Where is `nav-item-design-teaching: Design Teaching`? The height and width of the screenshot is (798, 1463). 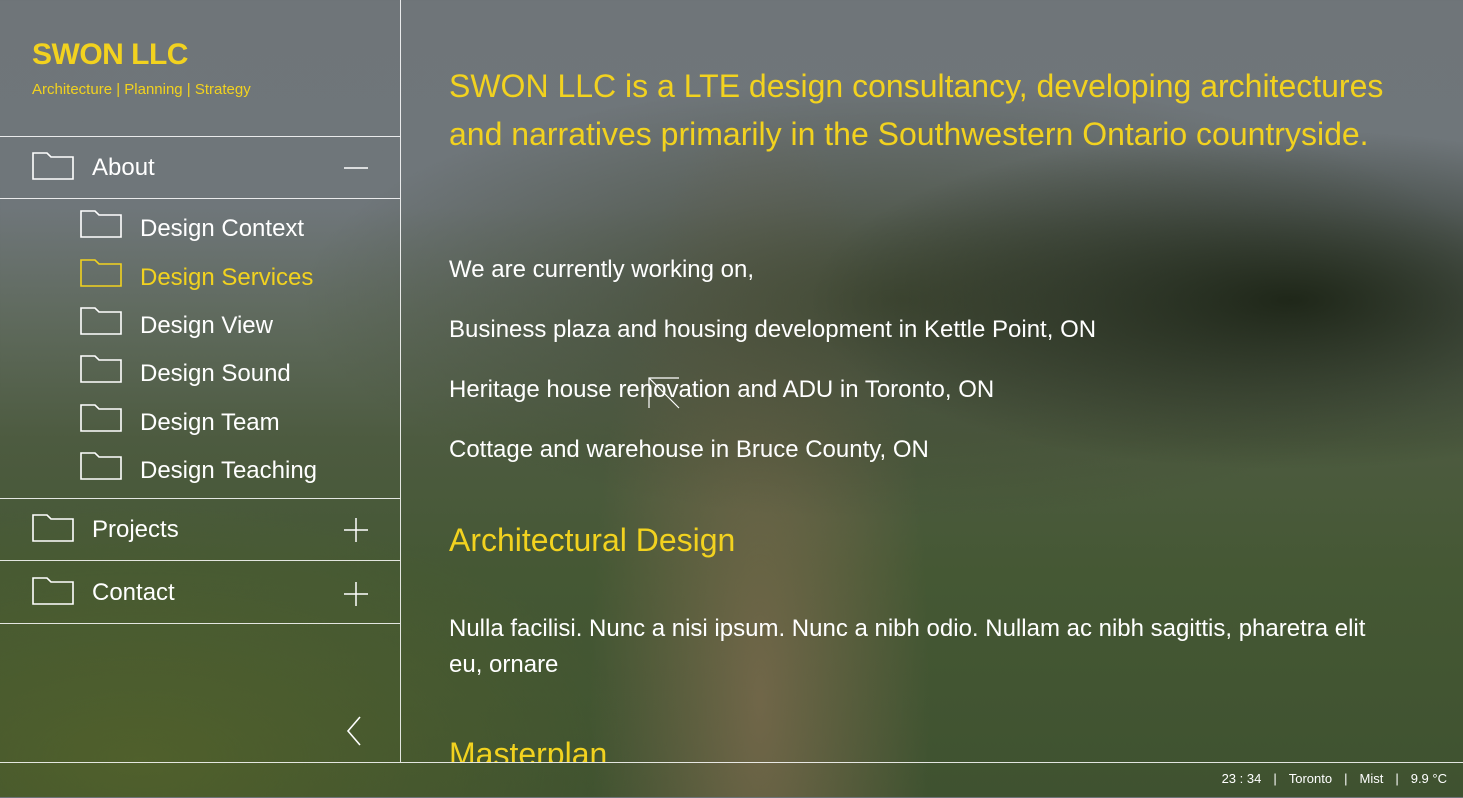
nav-item-design-teaching: Design Teaching is located at coordinates (200, 468).